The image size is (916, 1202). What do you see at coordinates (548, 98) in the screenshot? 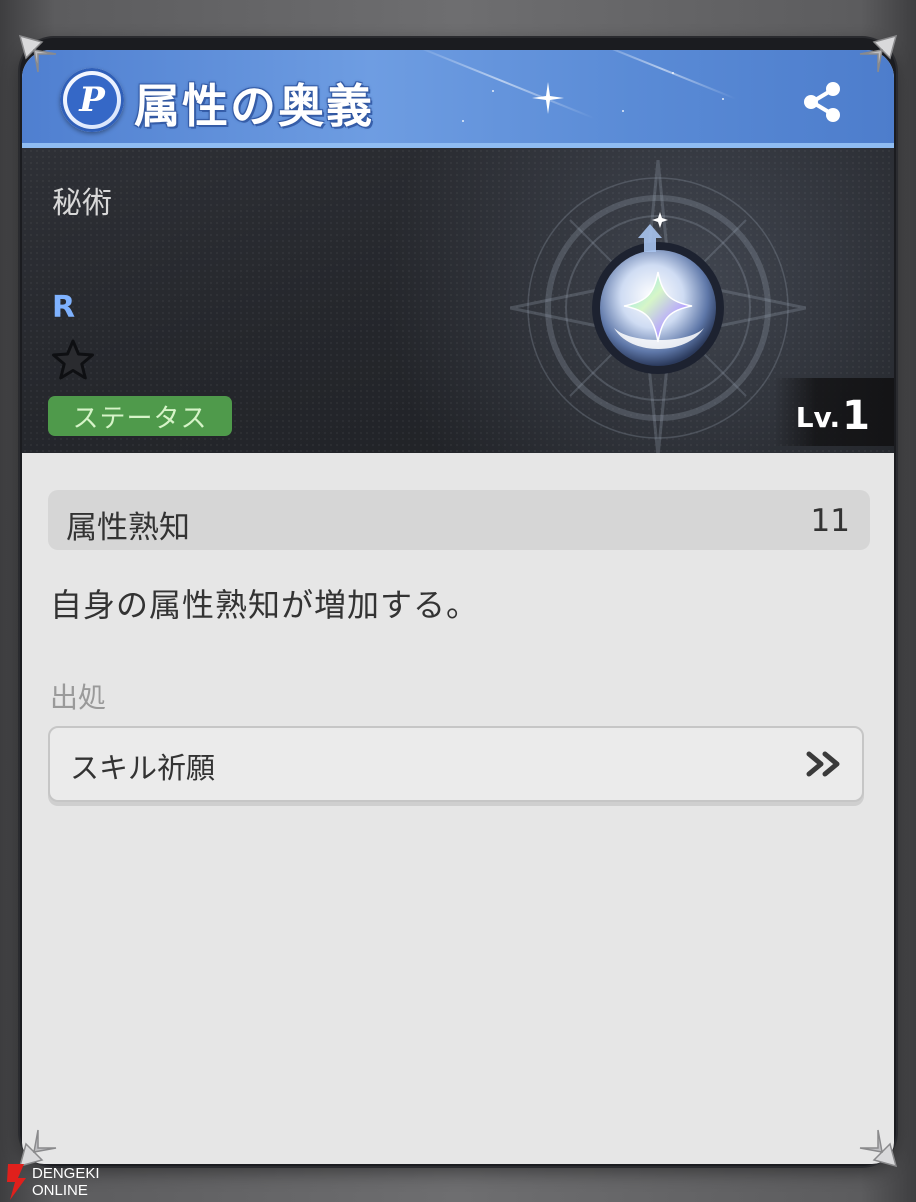
I see `sparkle-icon` at bounding box center [548, 98].